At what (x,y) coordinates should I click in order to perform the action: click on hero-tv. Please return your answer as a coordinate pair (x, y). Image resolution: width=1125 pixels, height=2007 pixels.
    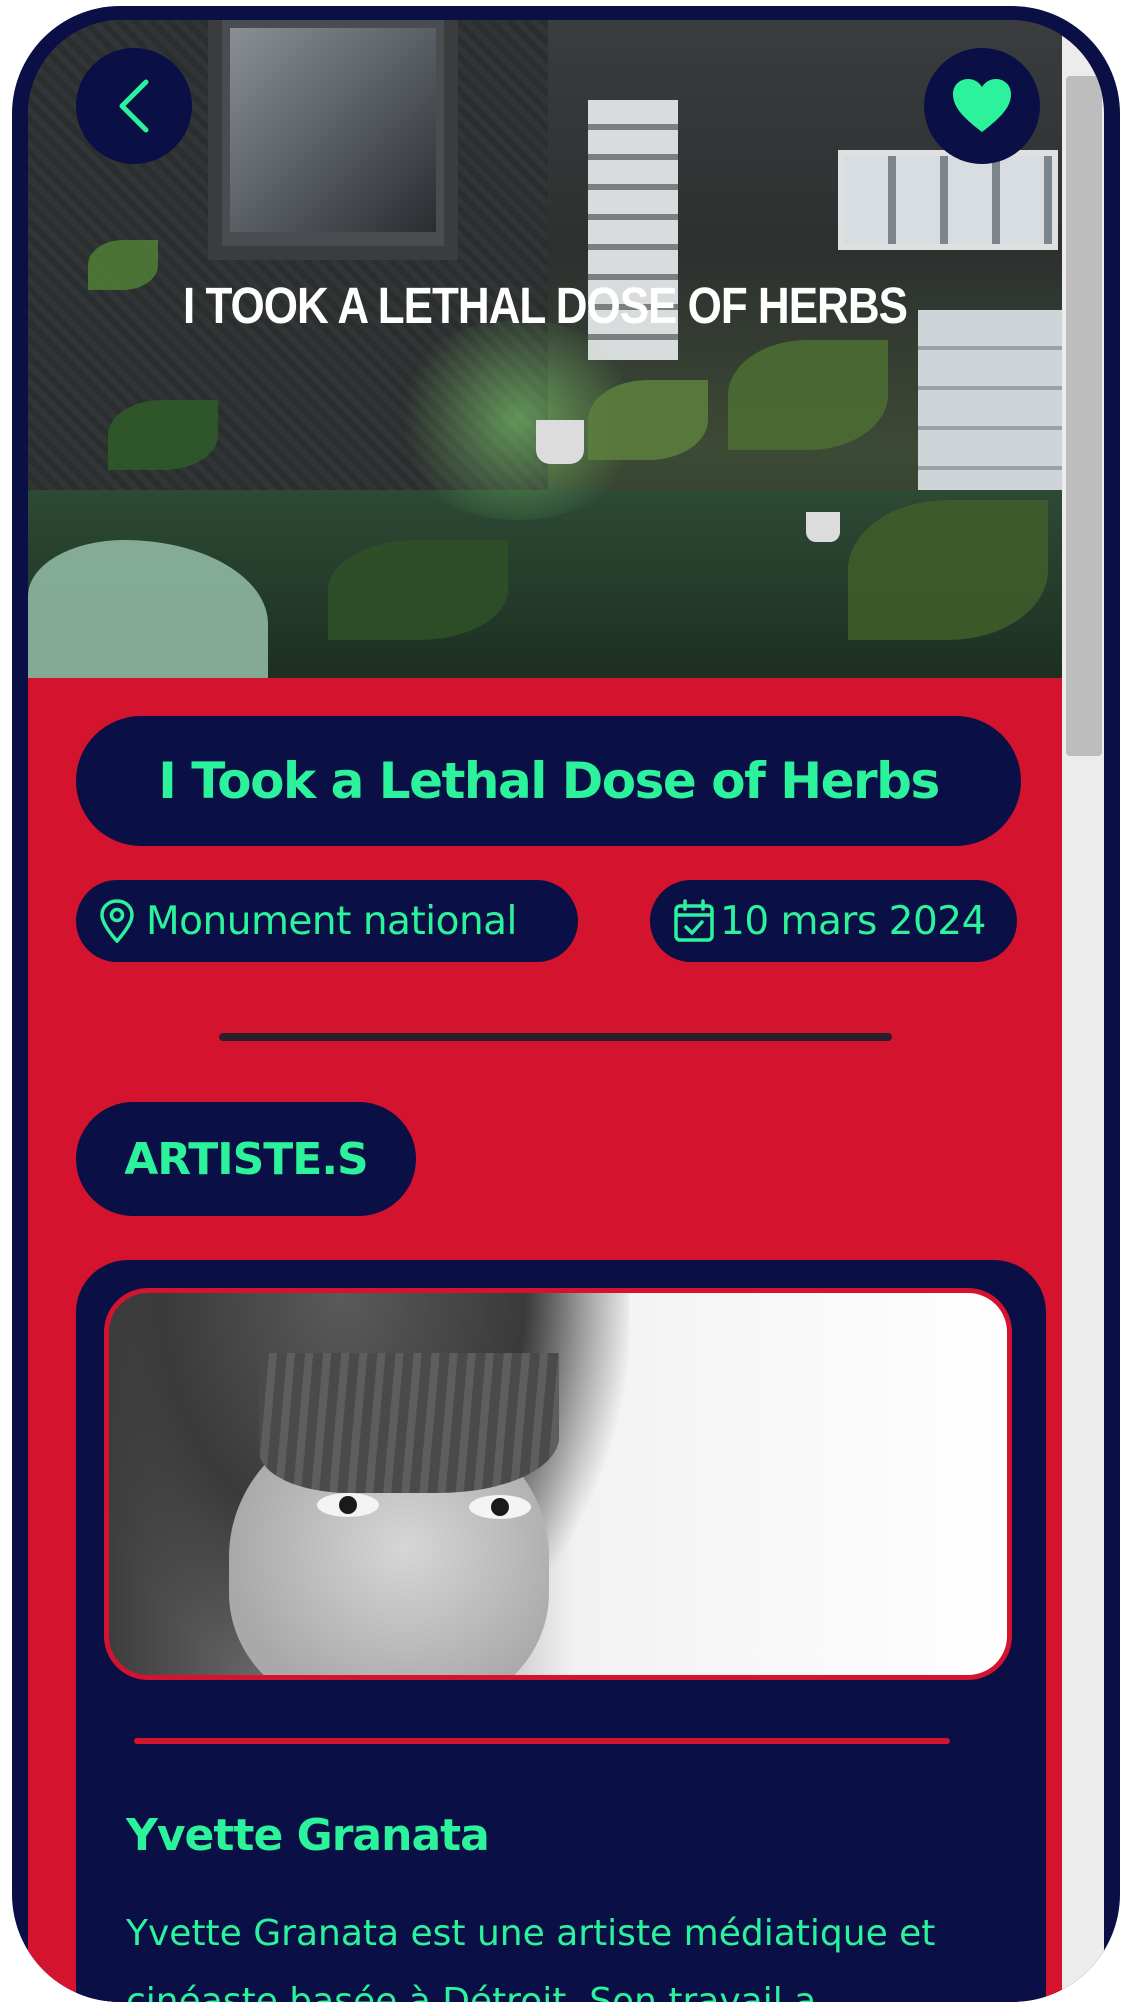
    Looking at the image, I should click on (333, 140).